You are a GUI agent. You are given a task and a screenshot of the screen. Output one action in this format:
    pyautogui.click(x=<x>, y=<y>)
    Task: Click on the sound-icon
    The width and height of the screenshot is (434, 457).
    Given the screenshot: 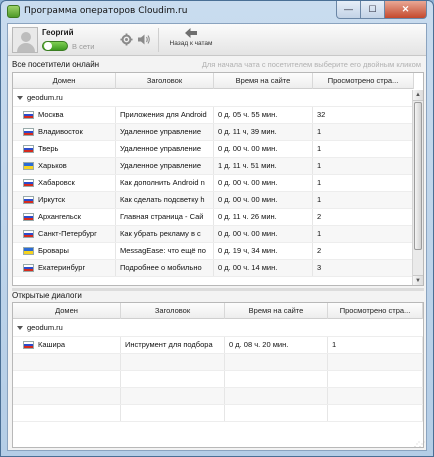 What is the action you would take?
    pyautogui.click(x=144, y=39)
    